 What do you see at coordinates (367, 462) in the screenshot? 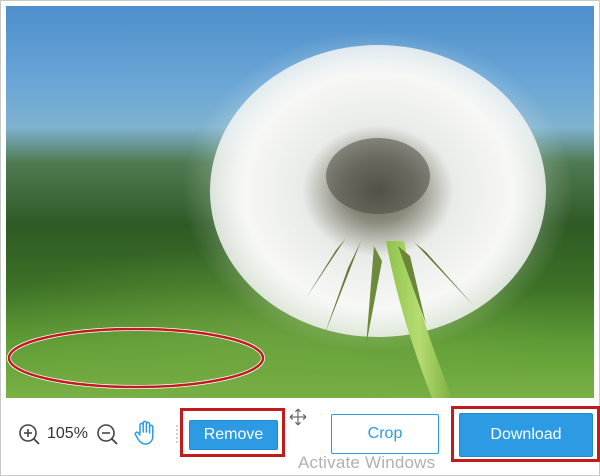
I see `activate-windows-watermark: Activate Windows` at bounding box center [367, 462].